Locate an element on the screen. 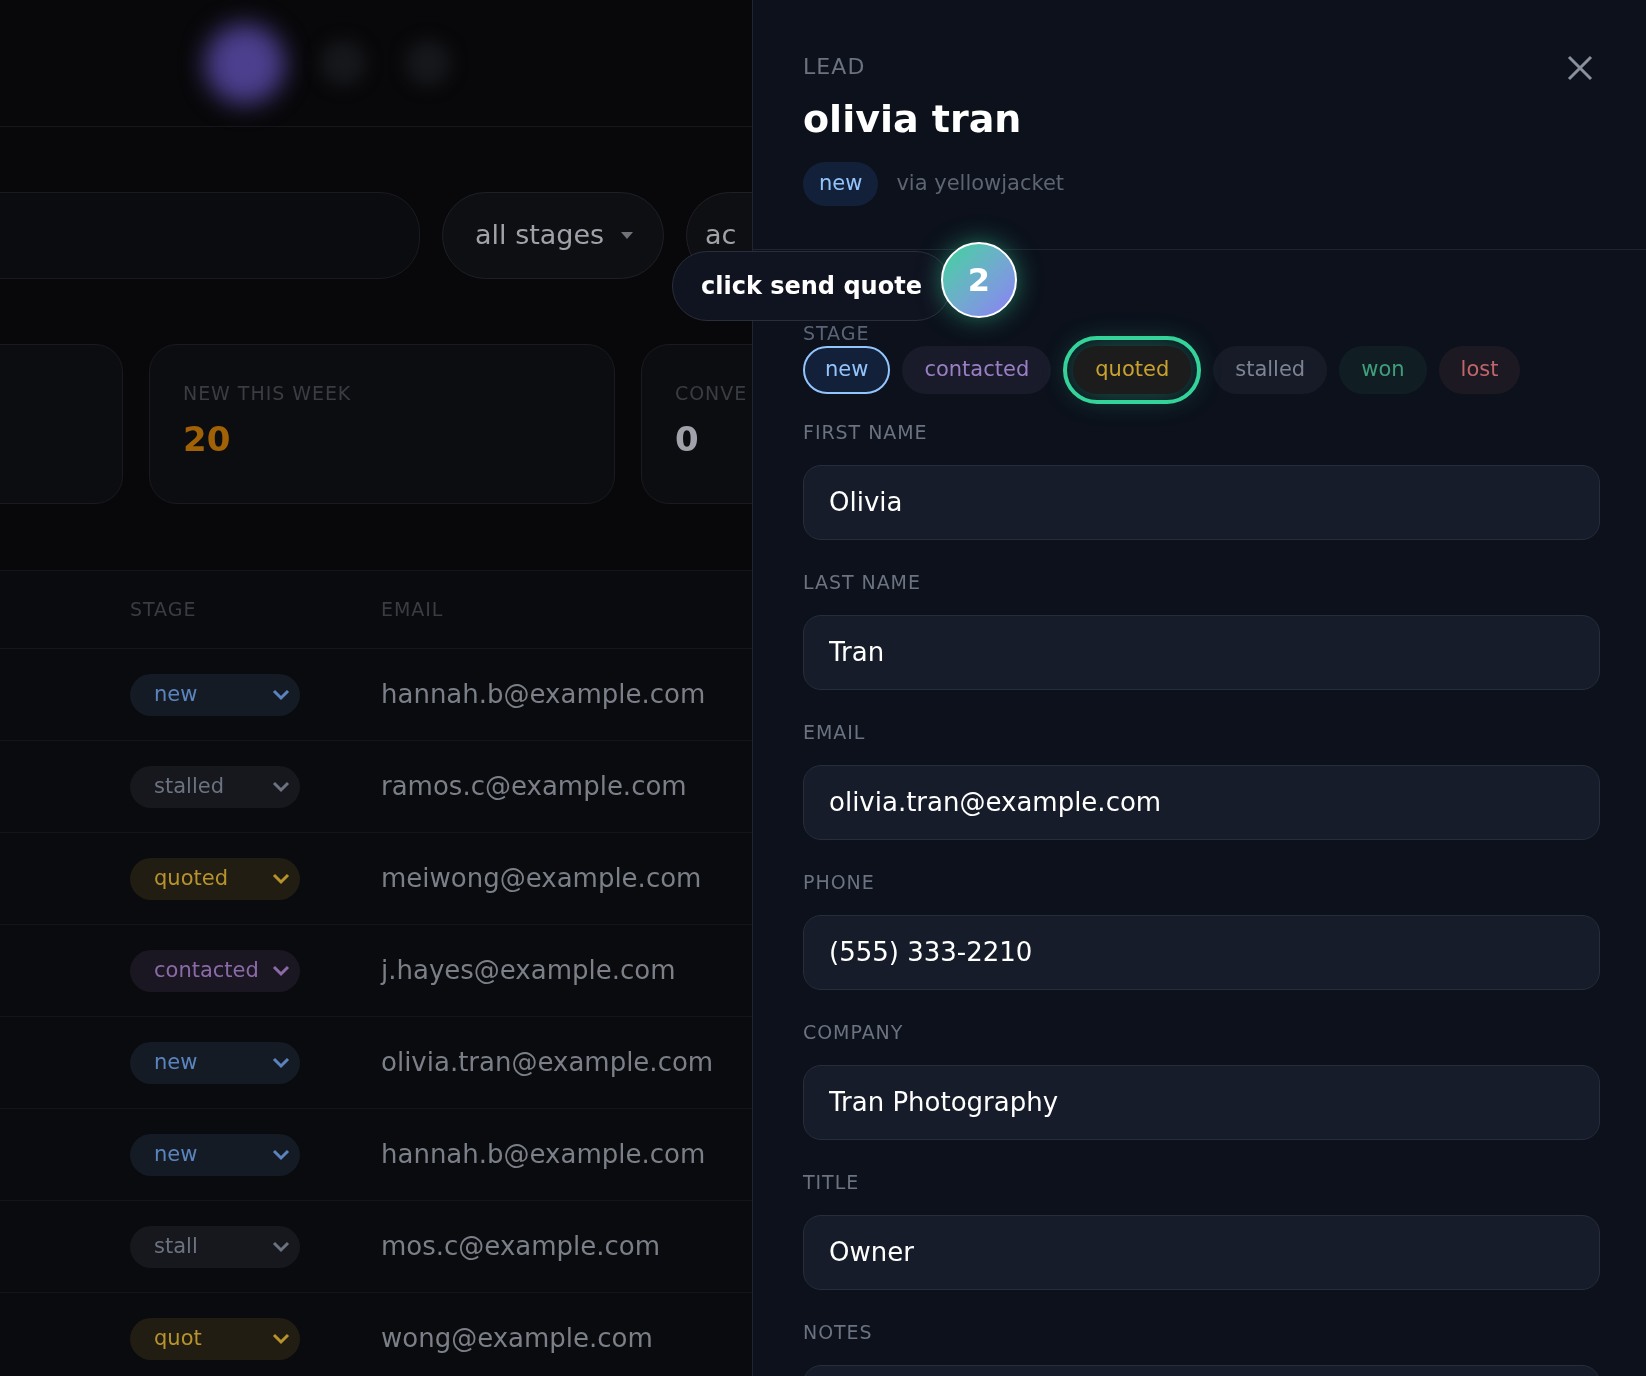  email-cell-text: meiwong@example.com is located at coordinates (541, 878).